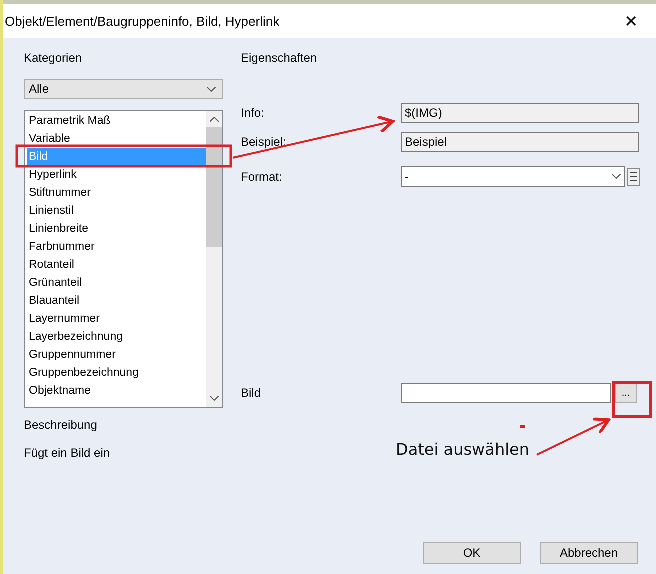 The width and height of the screenshot is (656, 574). I want to click on category-item: Variable, so click(116, 139).